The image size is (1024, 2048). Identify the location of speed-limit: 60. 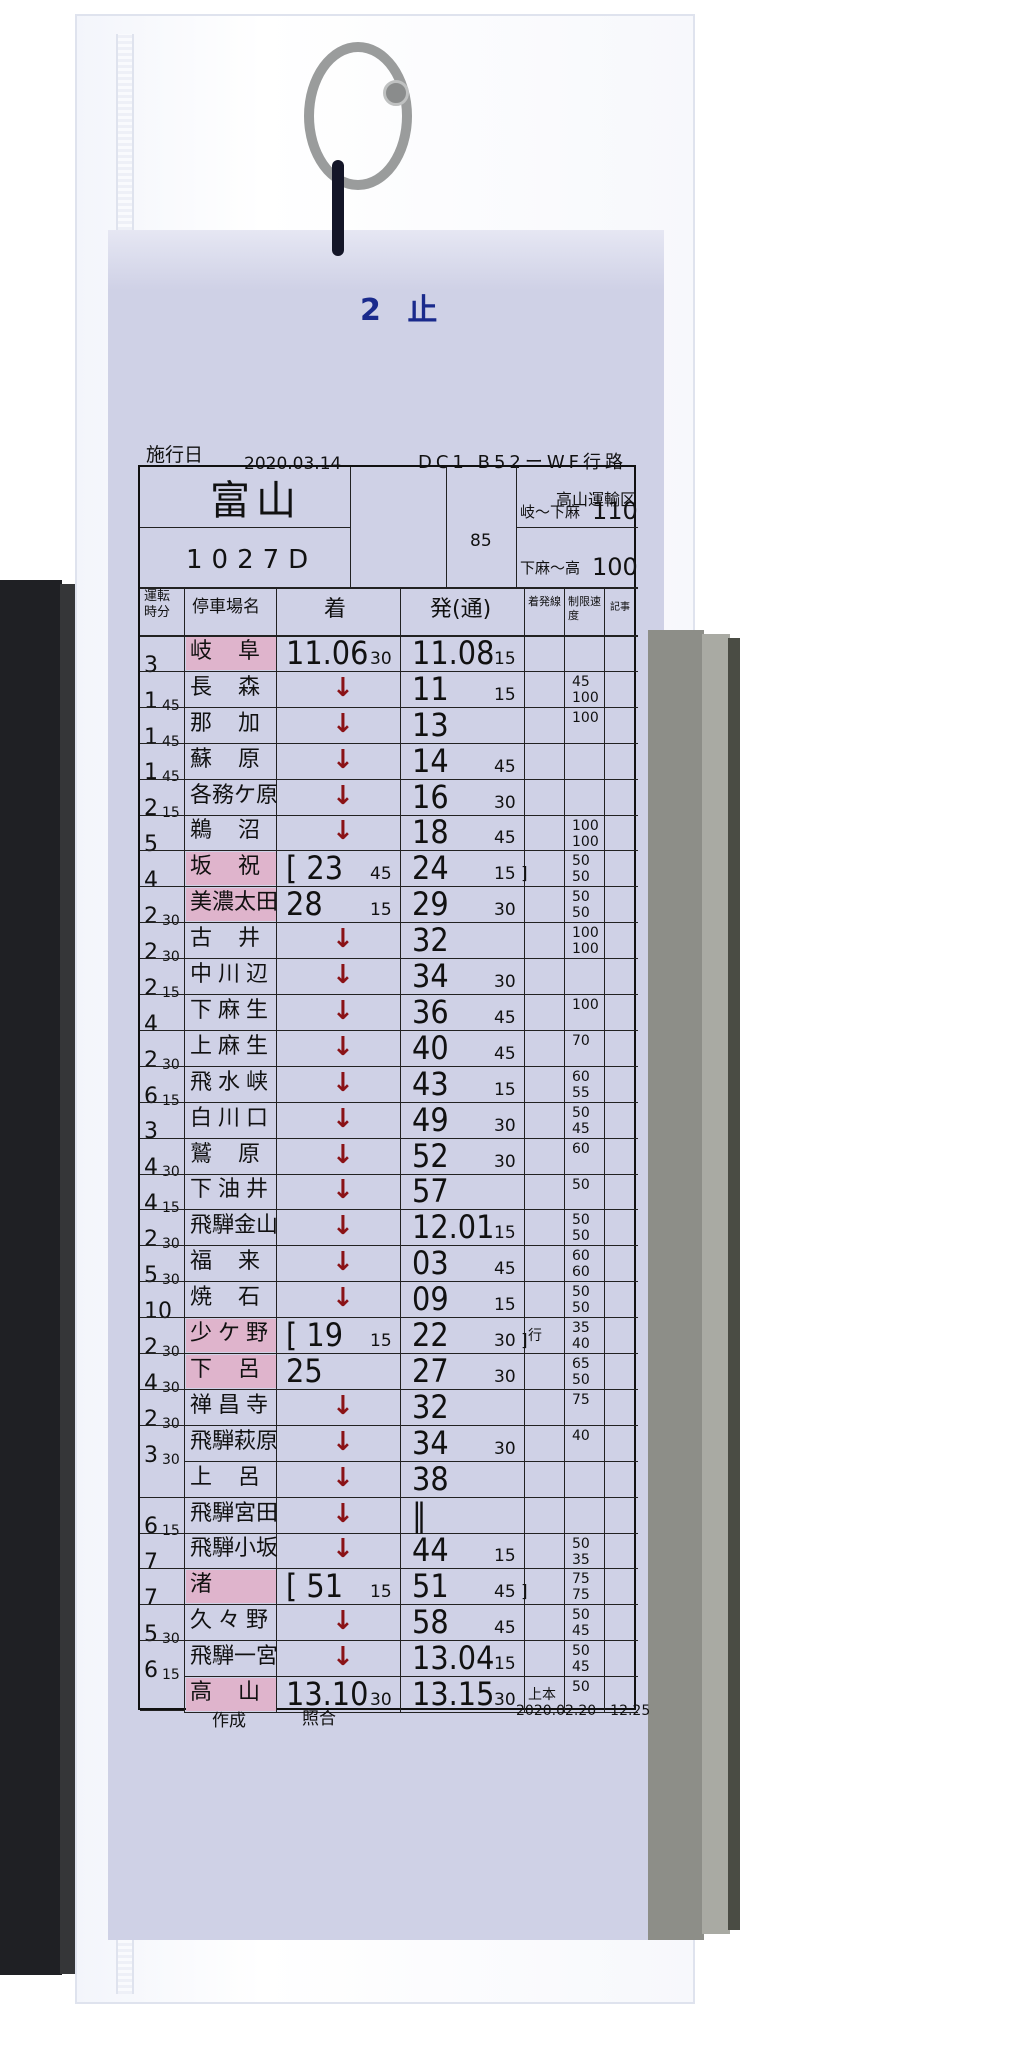
(581, 1148).